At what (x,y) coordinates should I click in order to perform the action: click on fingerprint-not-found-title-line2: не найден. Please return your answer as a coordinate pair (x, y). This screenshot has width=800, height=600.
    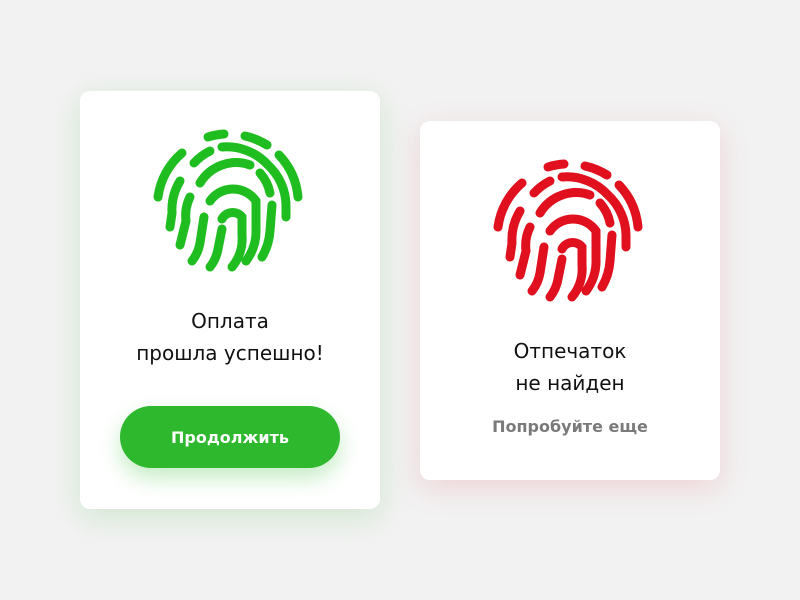
    Looking at the image, I should click on (570, 383).